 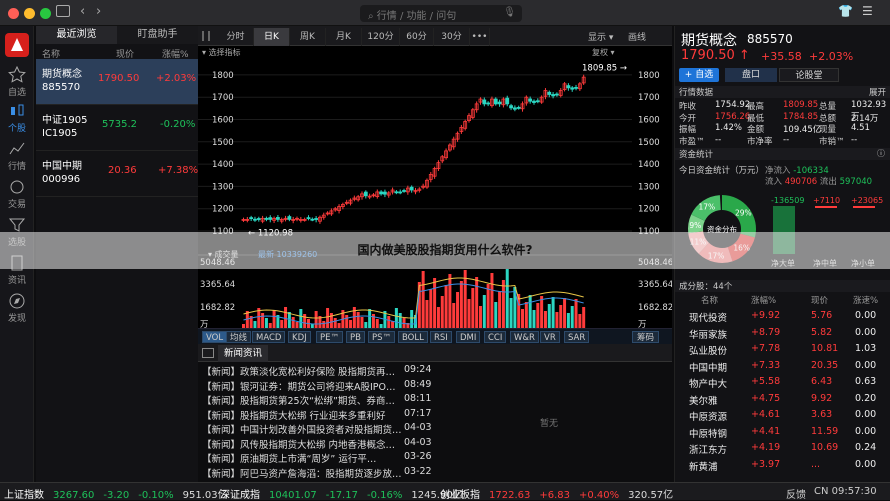 I want to click on index-ticker: 深证成指 10401.07 -17.17 -0.16% 1245.90亿, so click(x=346, y=493).